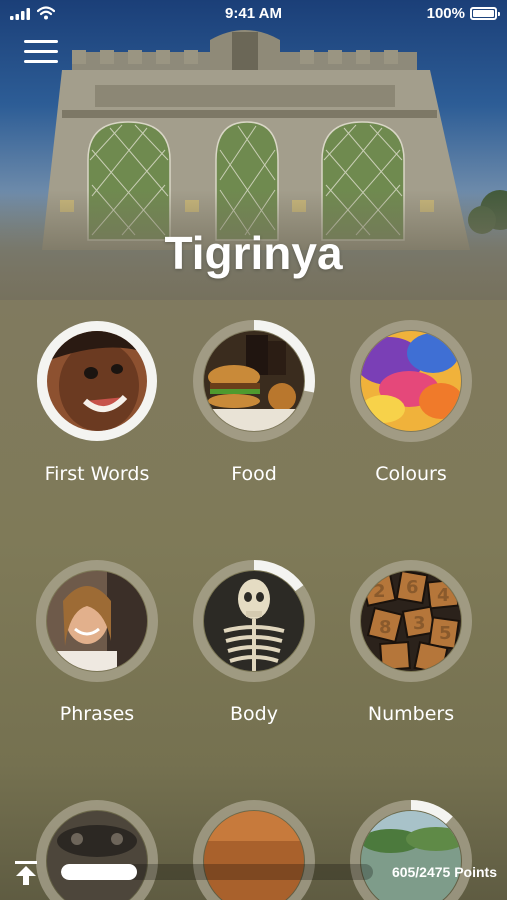 The width and height of the screenshot is (507, 900). I want to click on colours-image, so click(411, 381).